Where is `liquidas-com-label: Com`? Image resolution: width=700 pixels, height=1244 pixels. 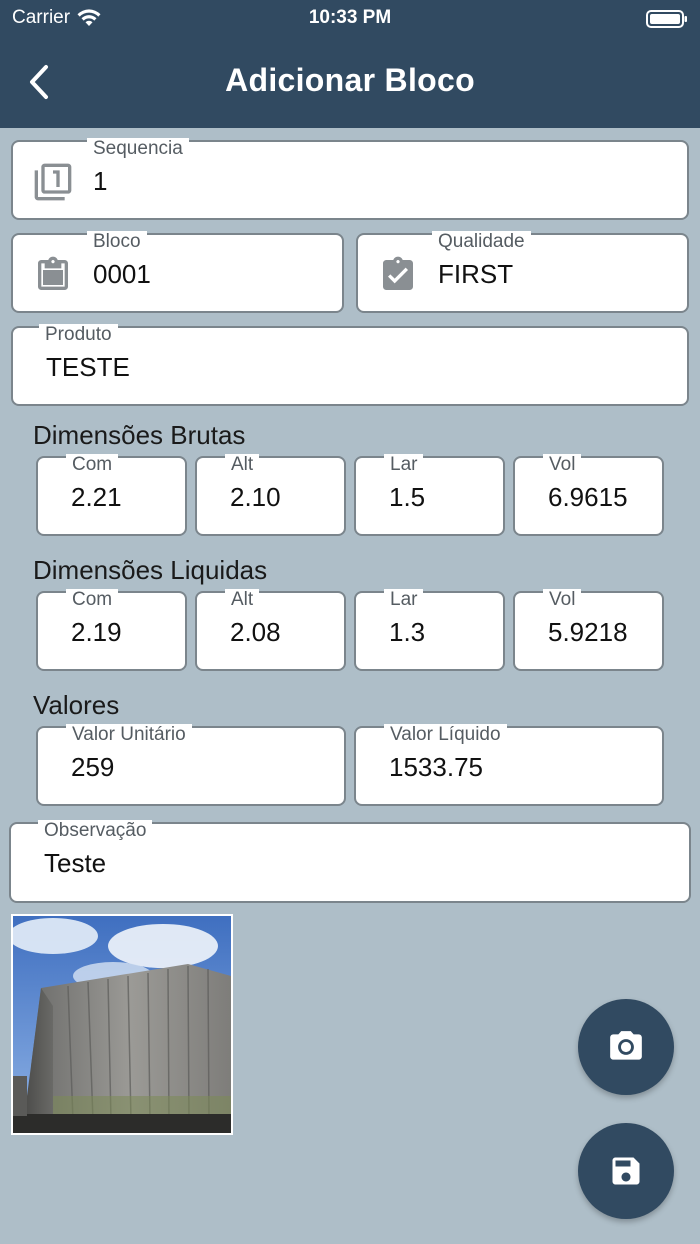
liquidas-com-label: Com is located at coordinates (92, 600).